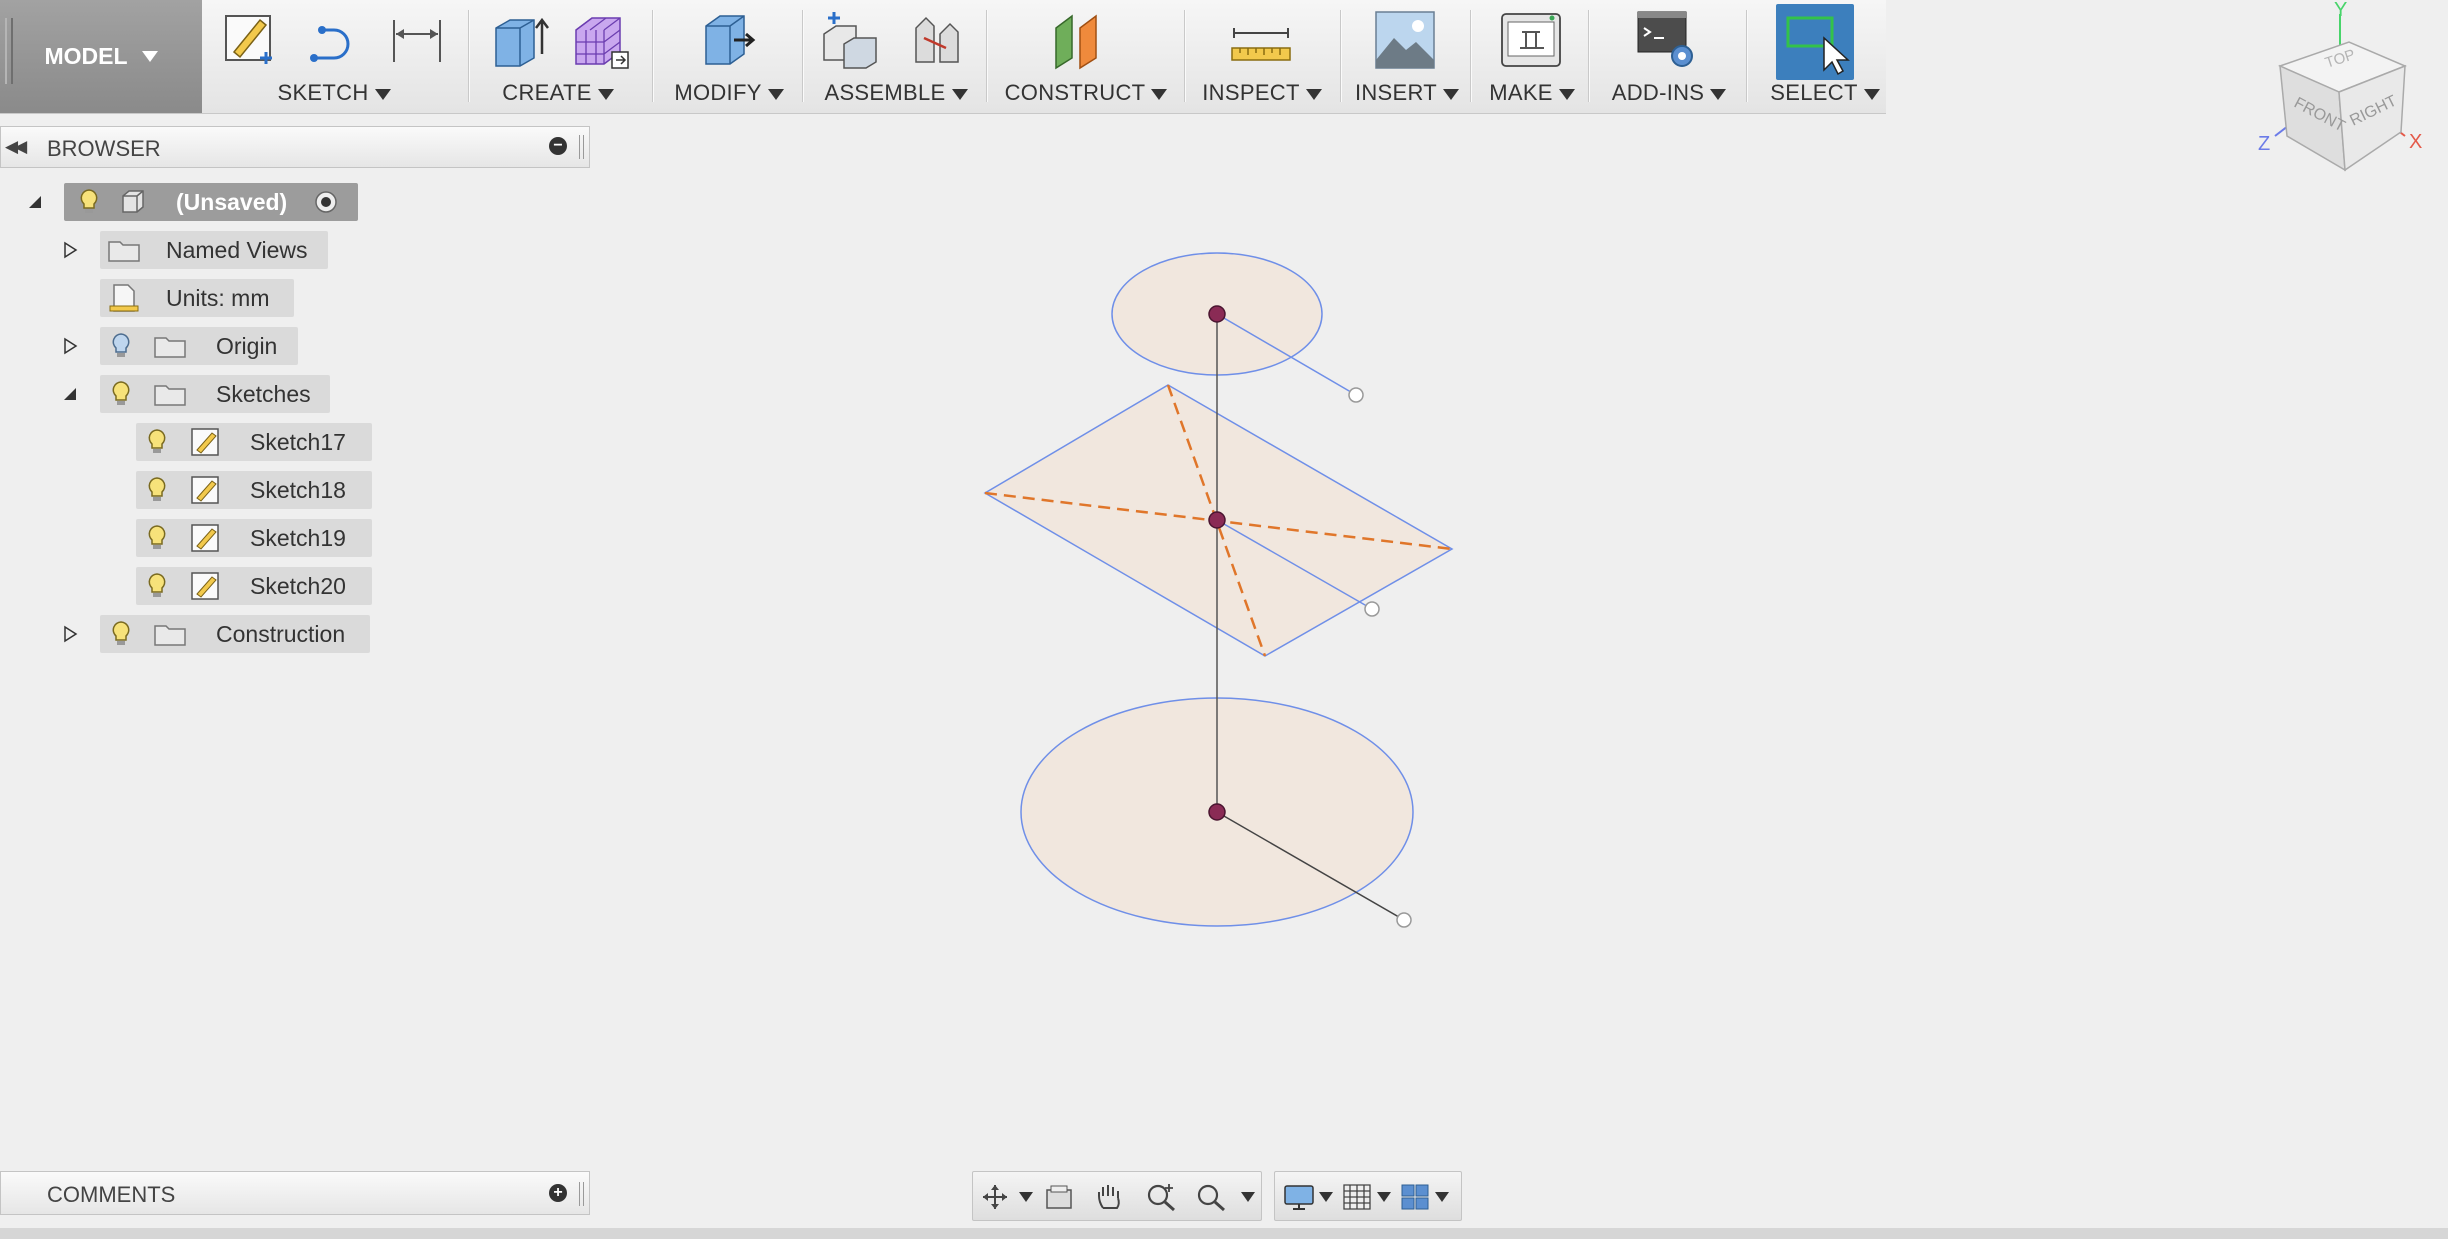  What do you see at coordinates (558, 146) in the screenshot?
I see `minimize-icon: −` at bounding box center [558, 146].